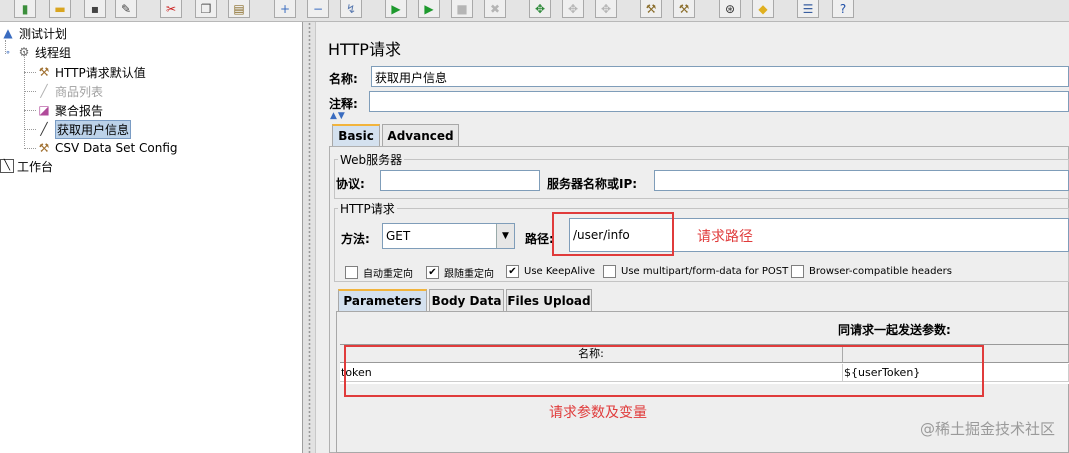 This screenshot has width=1069, height=453. What do you see at coordinates (725, 237) in the screenshot?
I see `path-annotation: 请求路径` at bounding box center [725, 237].